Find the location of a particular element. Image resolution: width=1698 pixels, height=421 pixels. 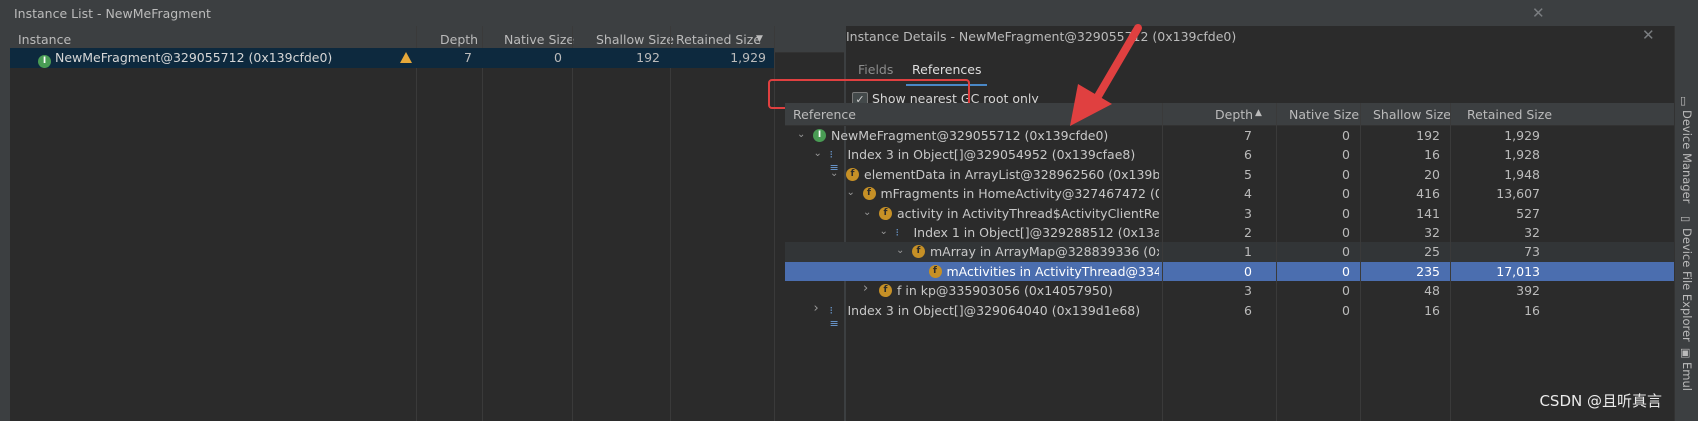

cell-shallow: 25 is located at coordinates (1432, 252).